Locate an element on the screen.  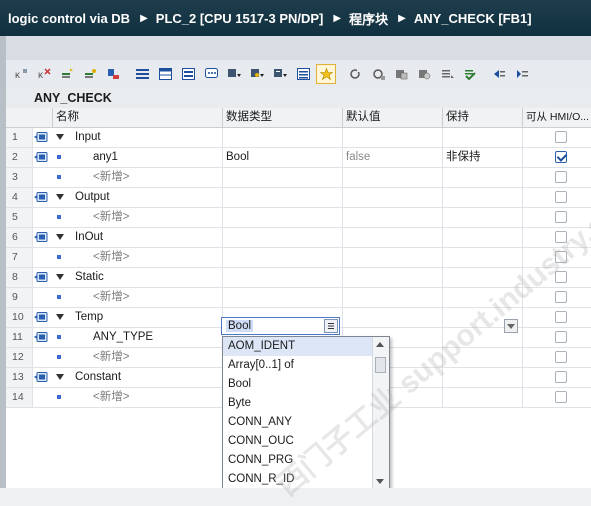
dropdown-scrollbar is located at coordinates (380, 413).